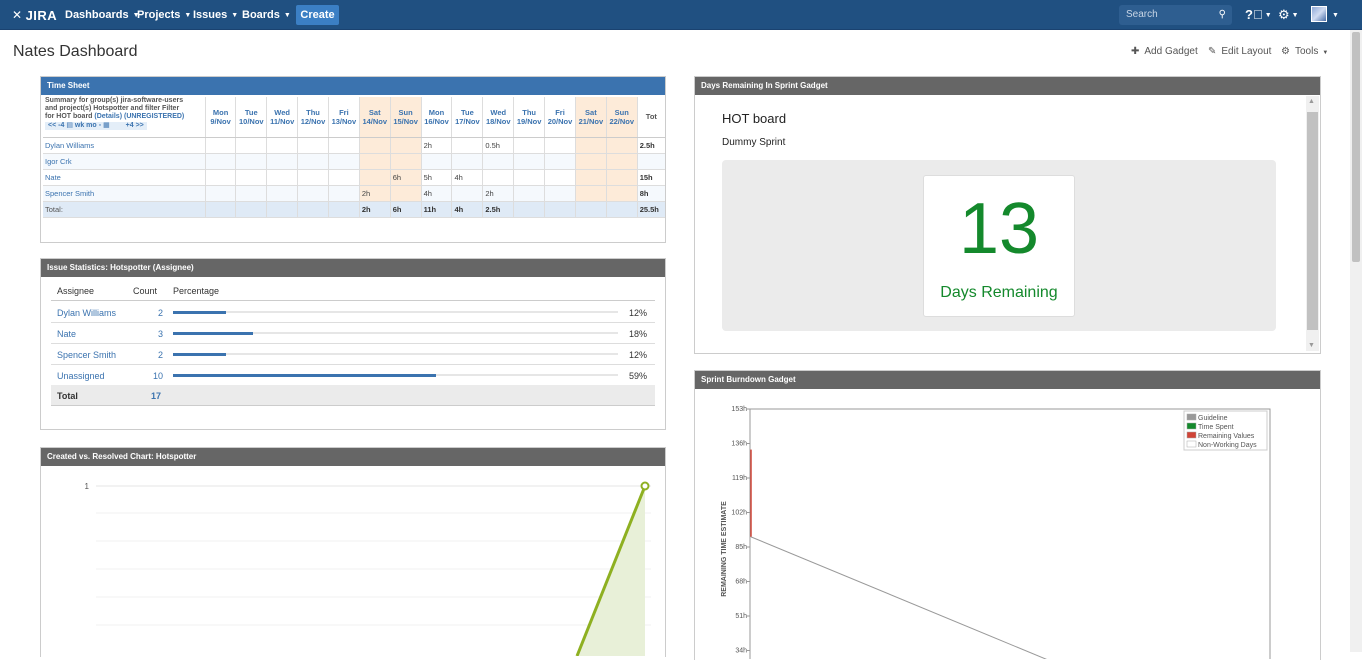  Describe the element at coordinates (135, 125) in the screenshot. I see `next-period-link: +4 >>` at that location.